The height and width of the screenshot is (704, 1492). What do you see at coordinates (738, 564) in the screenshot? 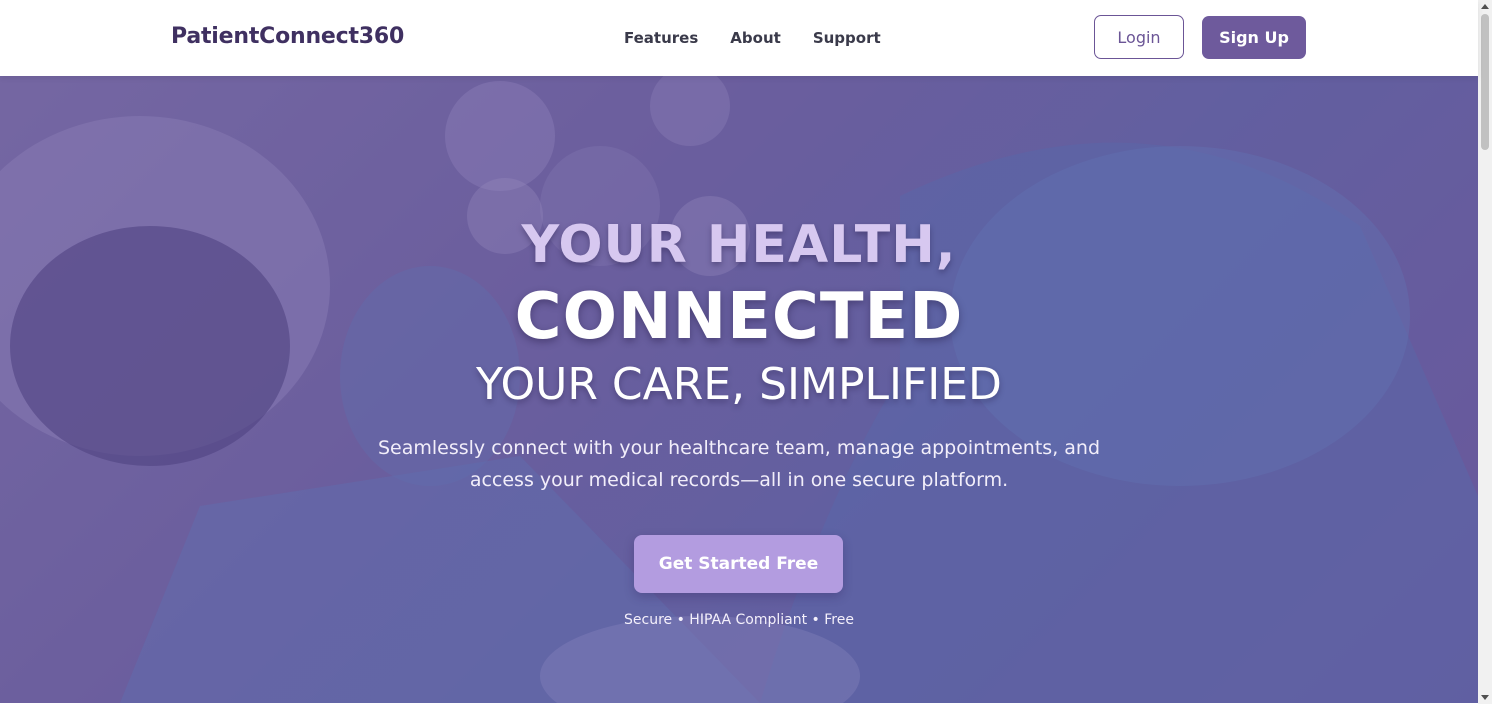
I see `get-started-button: Get Started Free` at bounding box center [738, 564].